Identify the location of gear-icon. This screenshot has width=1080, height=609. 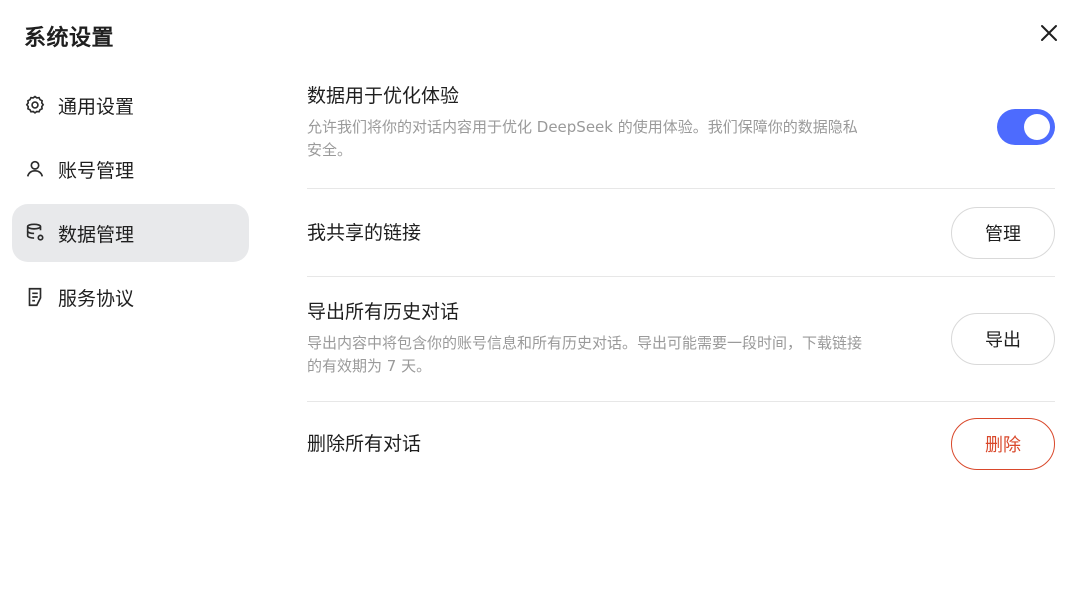
(35, 105).